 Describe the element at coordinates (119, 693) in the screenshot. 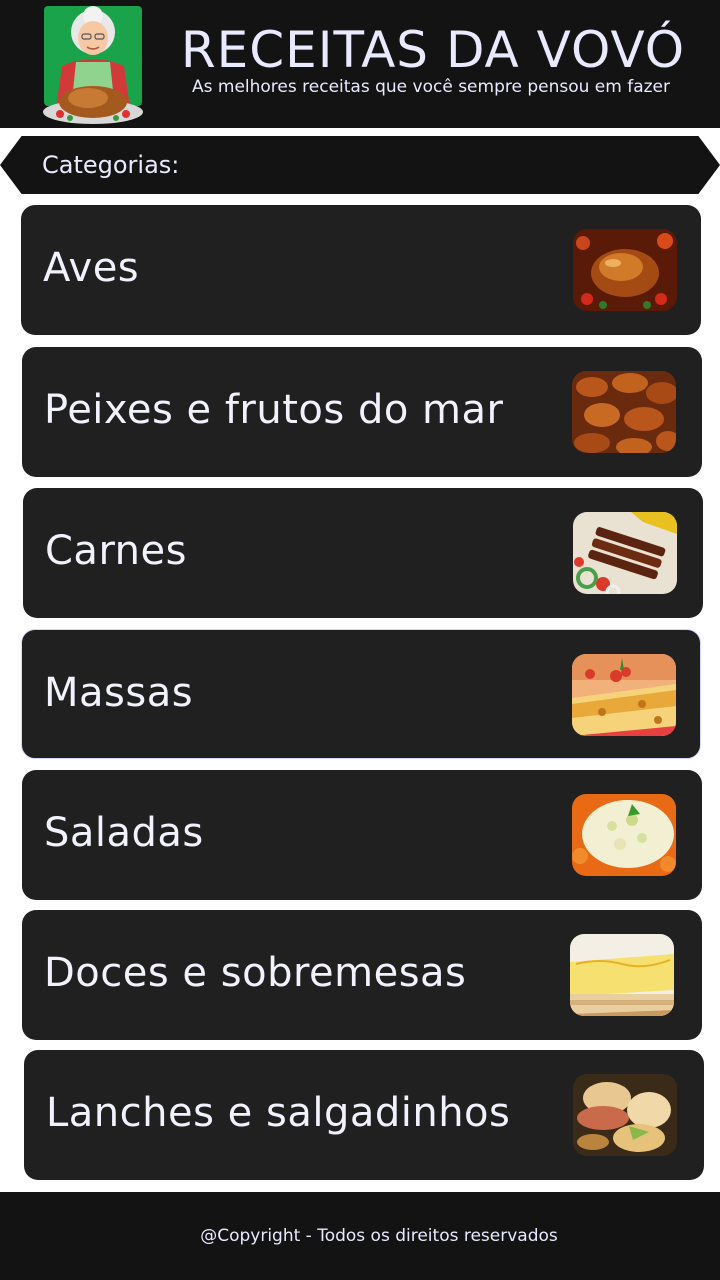

I see `category-label: Massas` at that location.